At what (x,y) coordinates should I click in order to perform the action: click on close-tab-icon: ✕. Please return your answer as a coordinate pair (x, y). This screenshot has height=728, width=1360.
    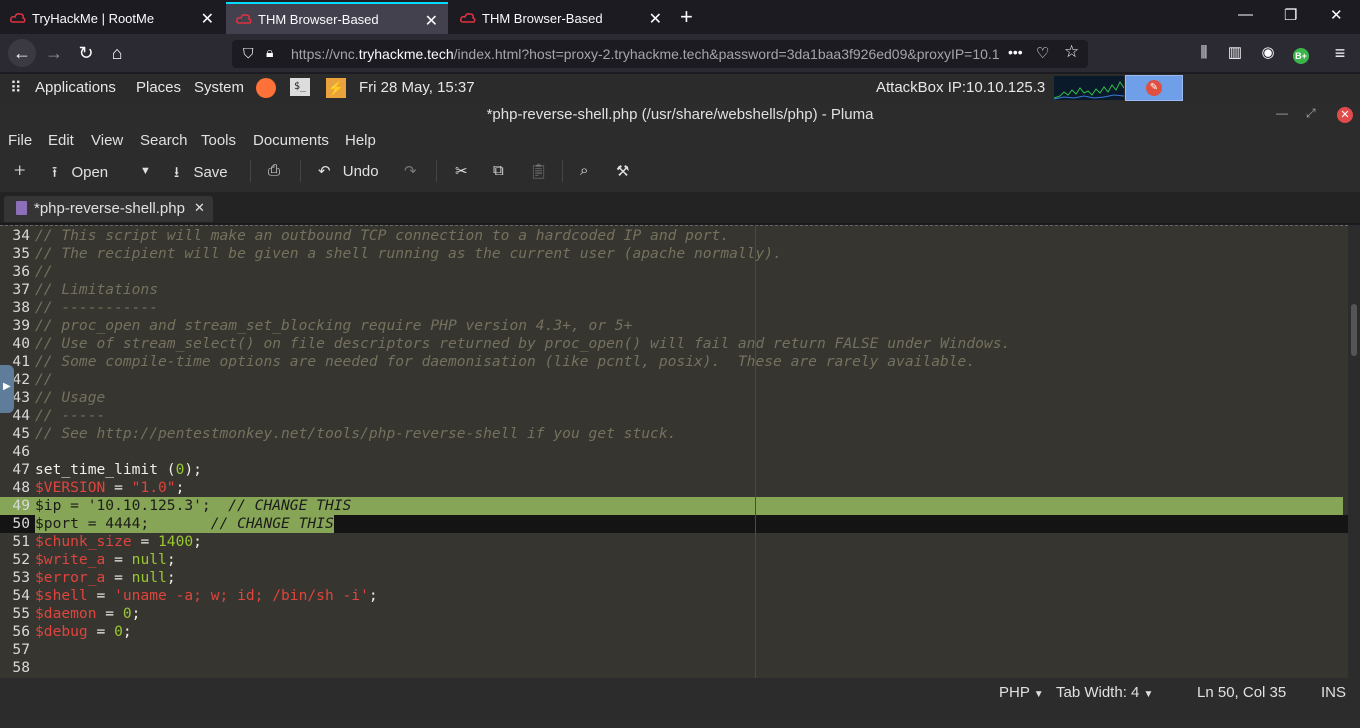
    Looking at the image, I should click on (199, 208).